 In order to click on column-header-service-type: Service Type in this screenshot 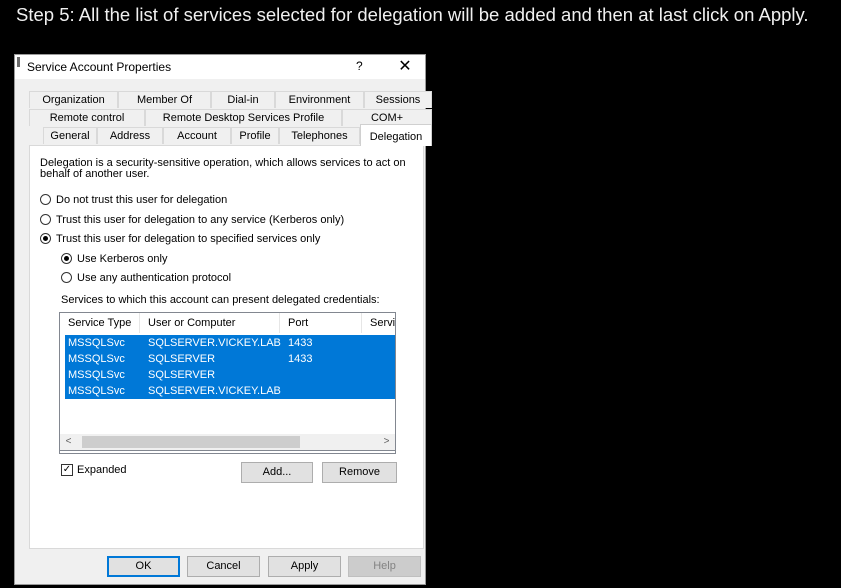, I will do `click(100, 323)`.